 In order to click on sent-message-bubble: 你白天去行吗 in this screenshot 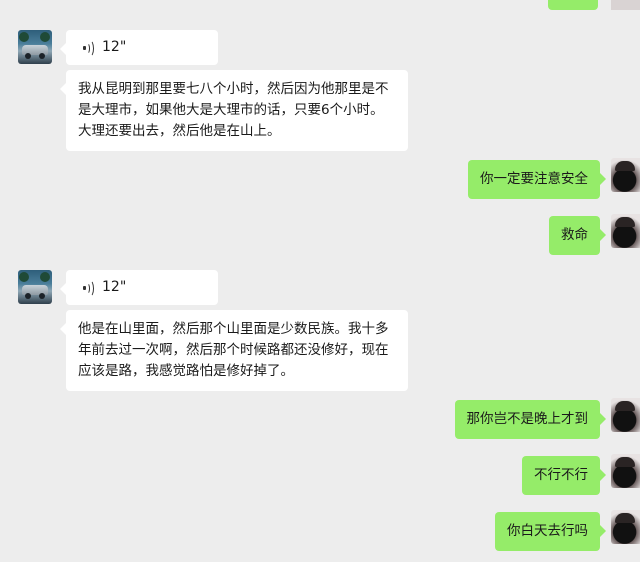, I will do `click(550, 531)`.